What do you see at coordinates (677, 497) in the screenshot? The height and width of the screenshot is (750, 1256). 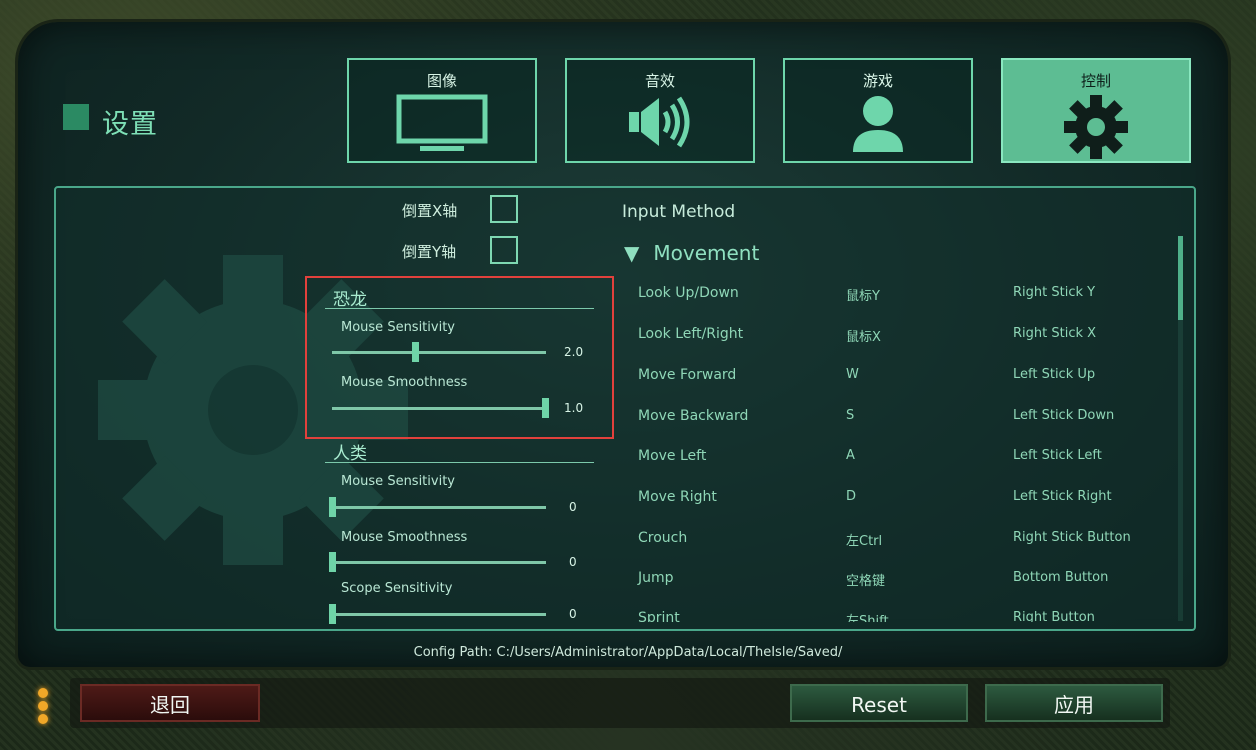 I see `action-name: Move Right` at bounding box center [677, 497].